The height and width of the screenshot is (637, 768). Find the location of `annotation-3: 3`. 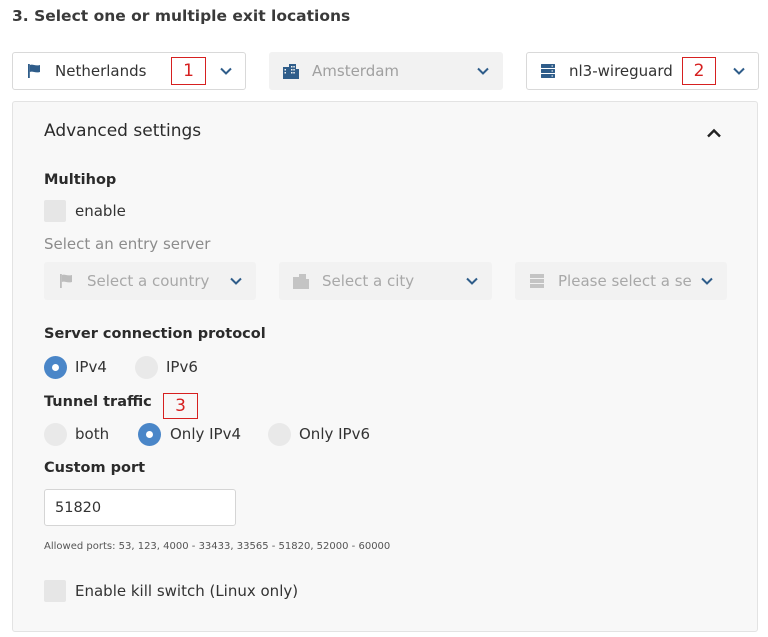

annotation-3: 3 is located at coordinates (180, 406).